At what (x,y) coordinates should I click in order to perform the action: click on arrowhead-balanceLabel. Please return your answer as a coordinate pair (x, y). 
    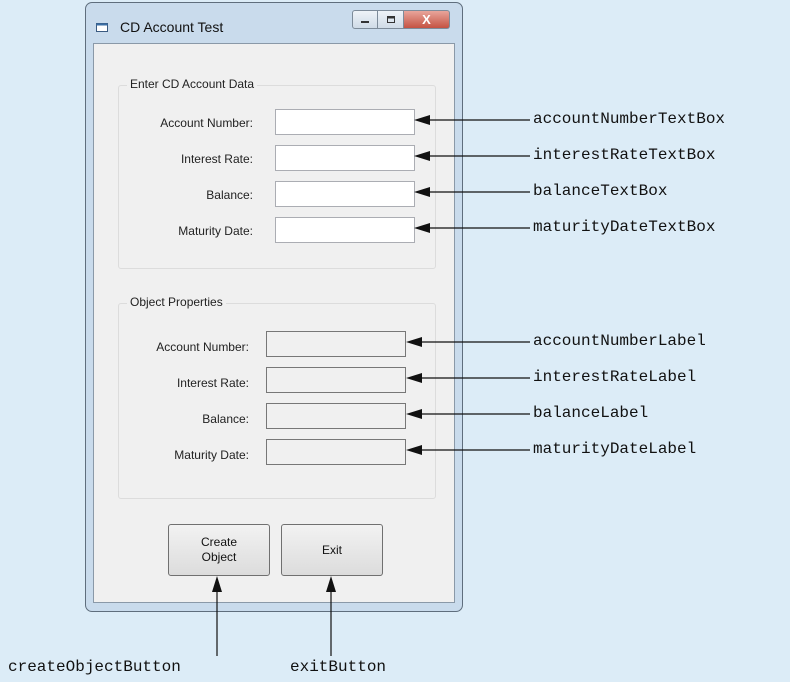
    Looking at the image, I should click on (414, 414).